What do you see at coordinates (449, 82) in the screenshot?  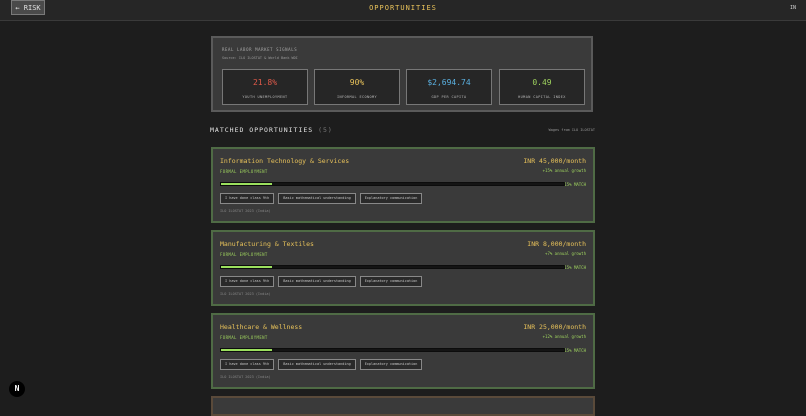 I see `stat-value: $2,694.74` at bounding box center [449, 82].